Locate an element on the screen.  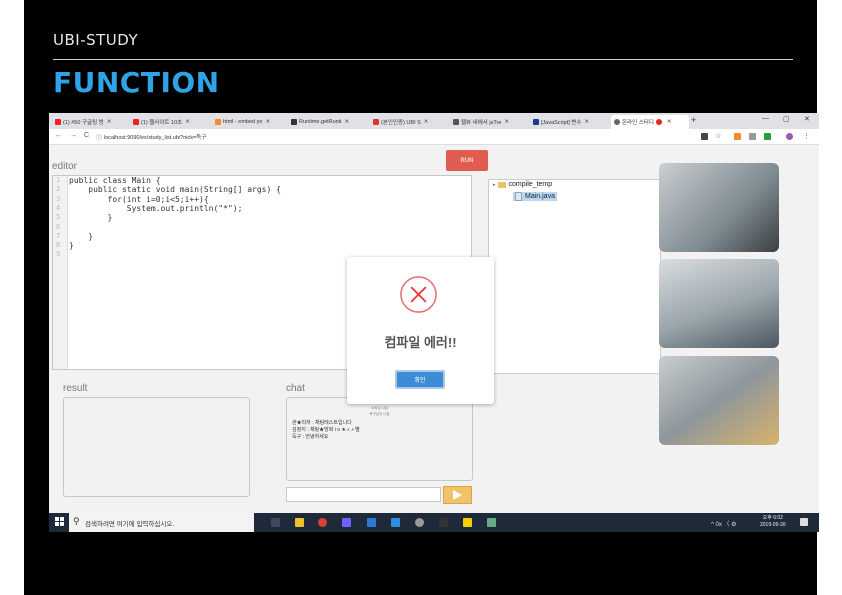
chrome-icon is located at coordinates (322, 522).